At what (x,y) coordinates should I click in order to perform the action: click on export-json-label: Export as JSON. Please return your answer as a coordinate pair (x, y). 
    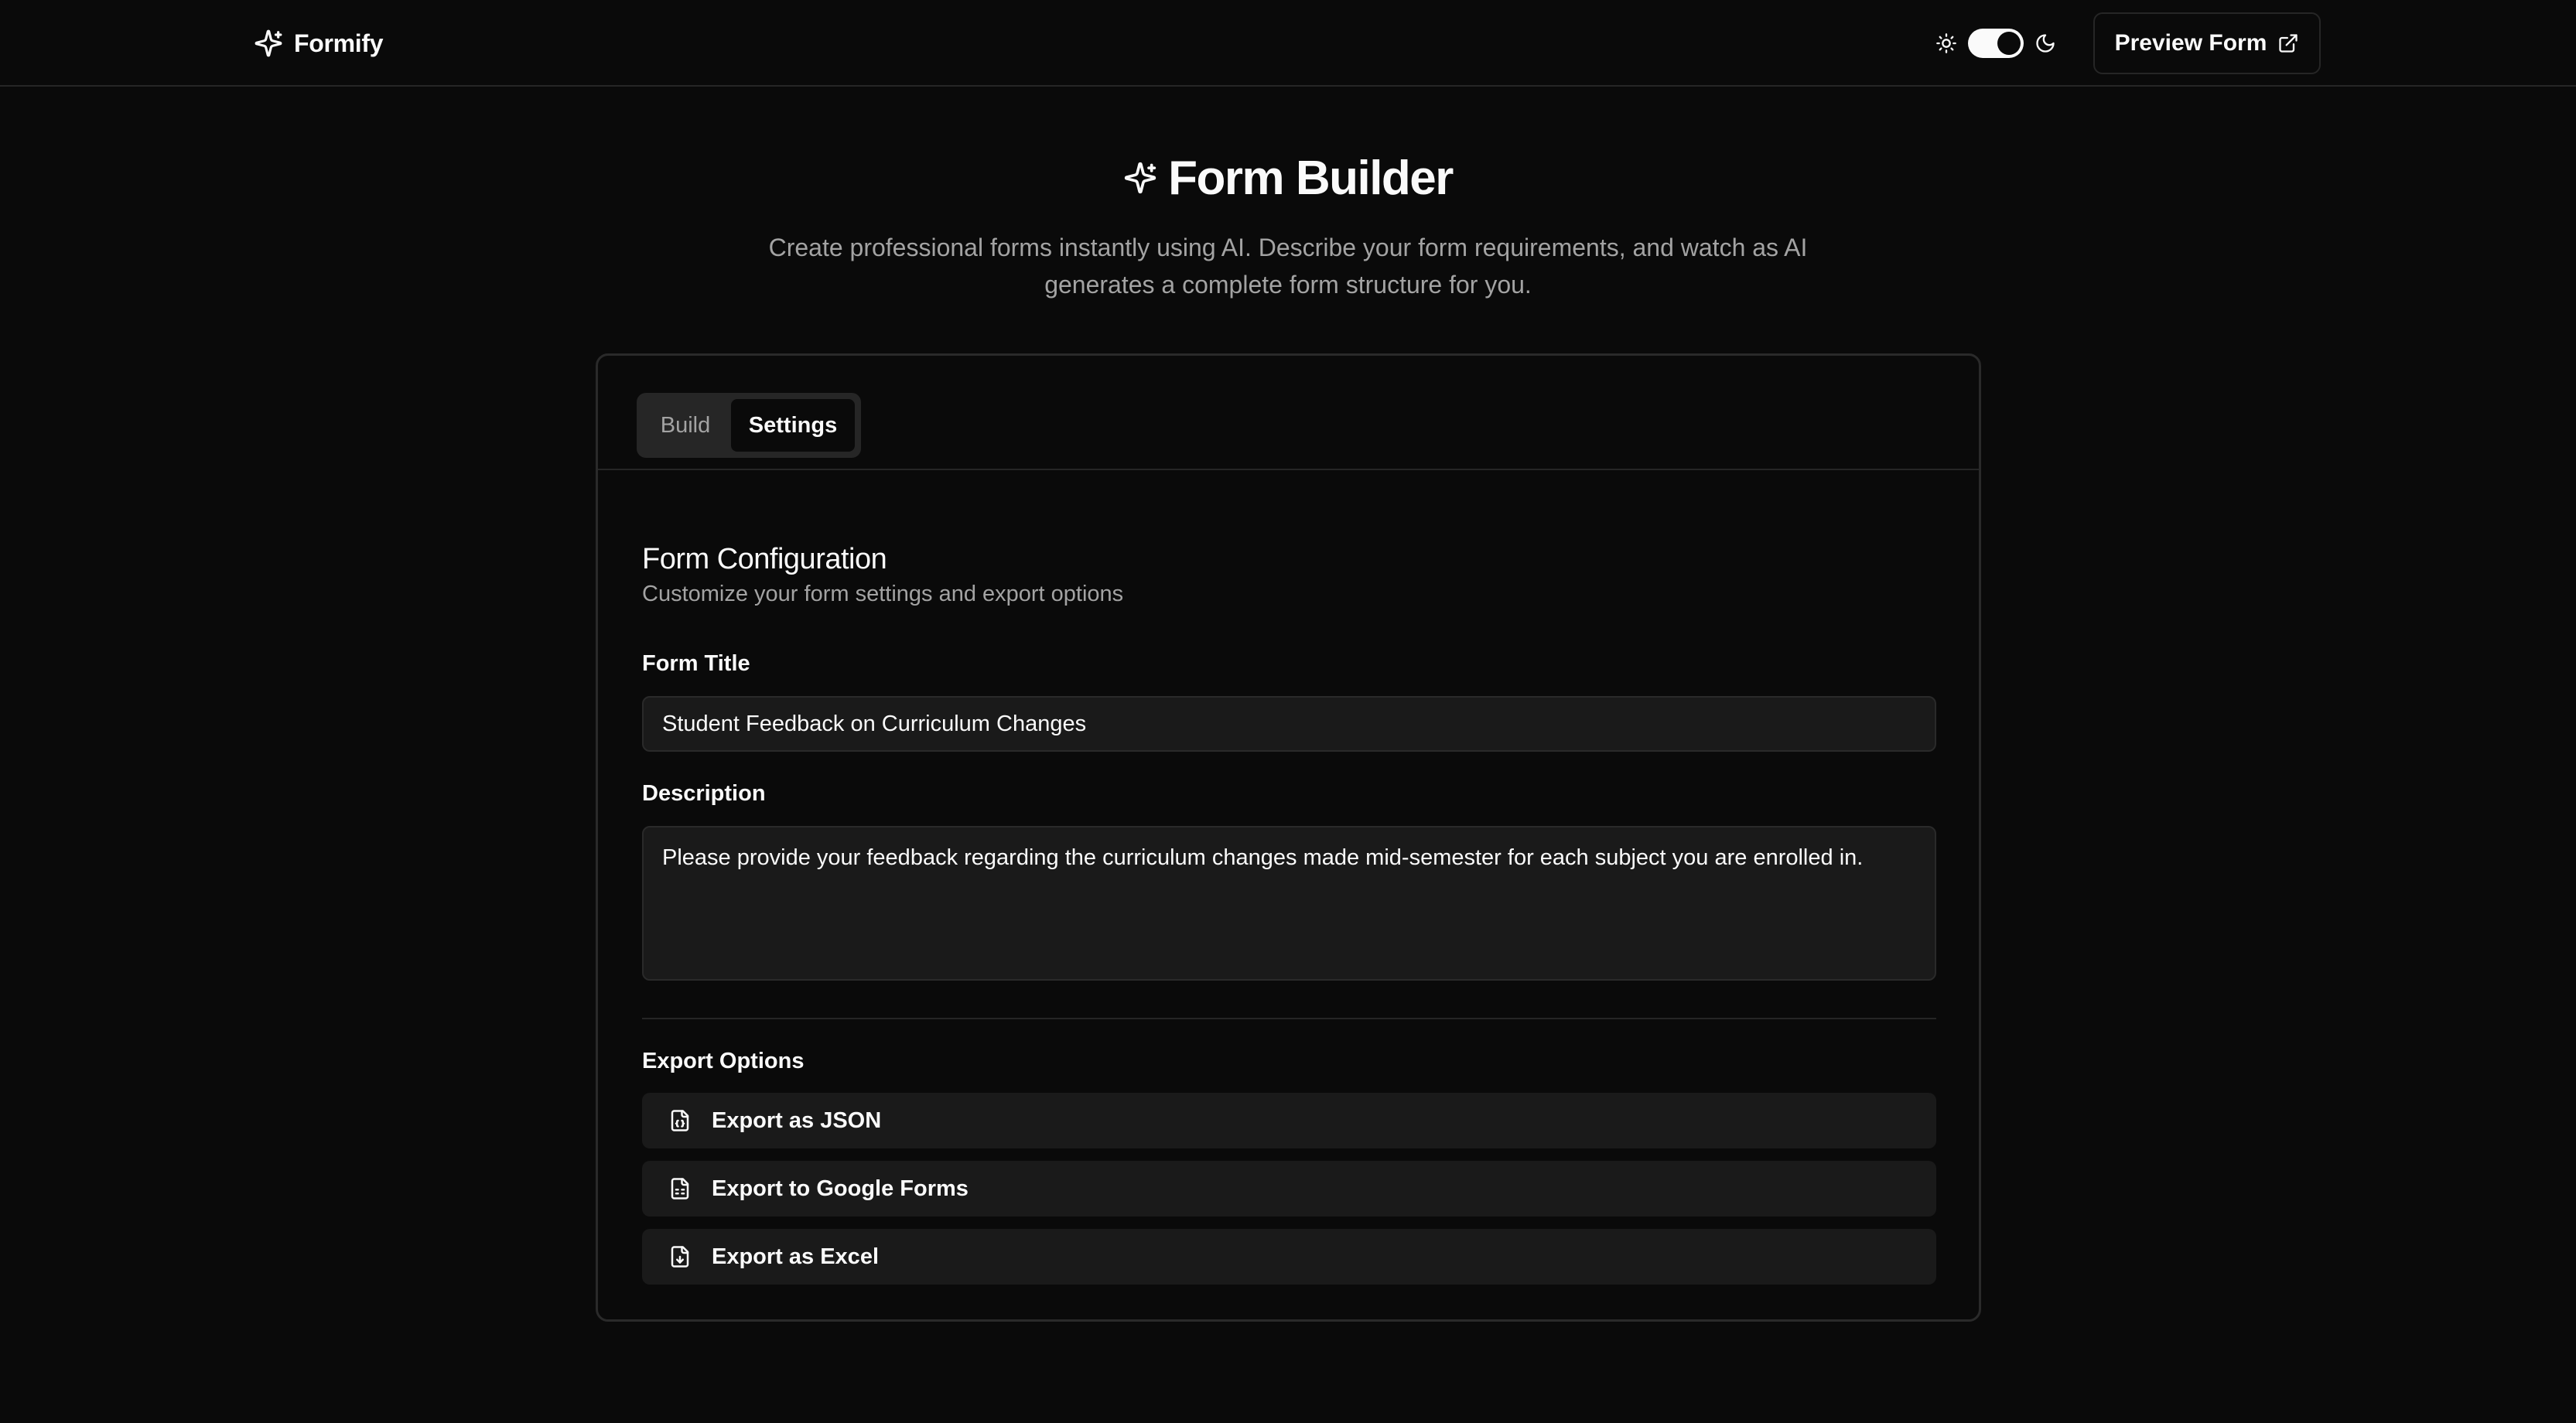
    Looking at the image, I should click on (797, 1120).